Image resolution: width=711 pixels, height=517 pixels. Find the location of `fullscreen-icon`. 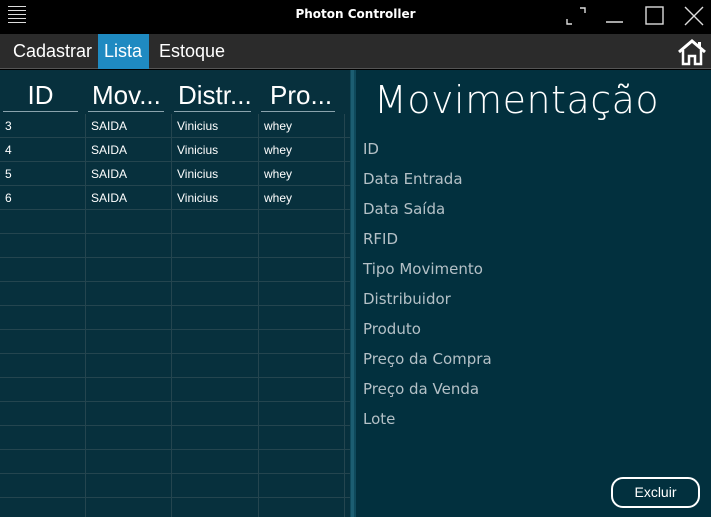

fullscreen-icon is located at coordinates (576, 16).